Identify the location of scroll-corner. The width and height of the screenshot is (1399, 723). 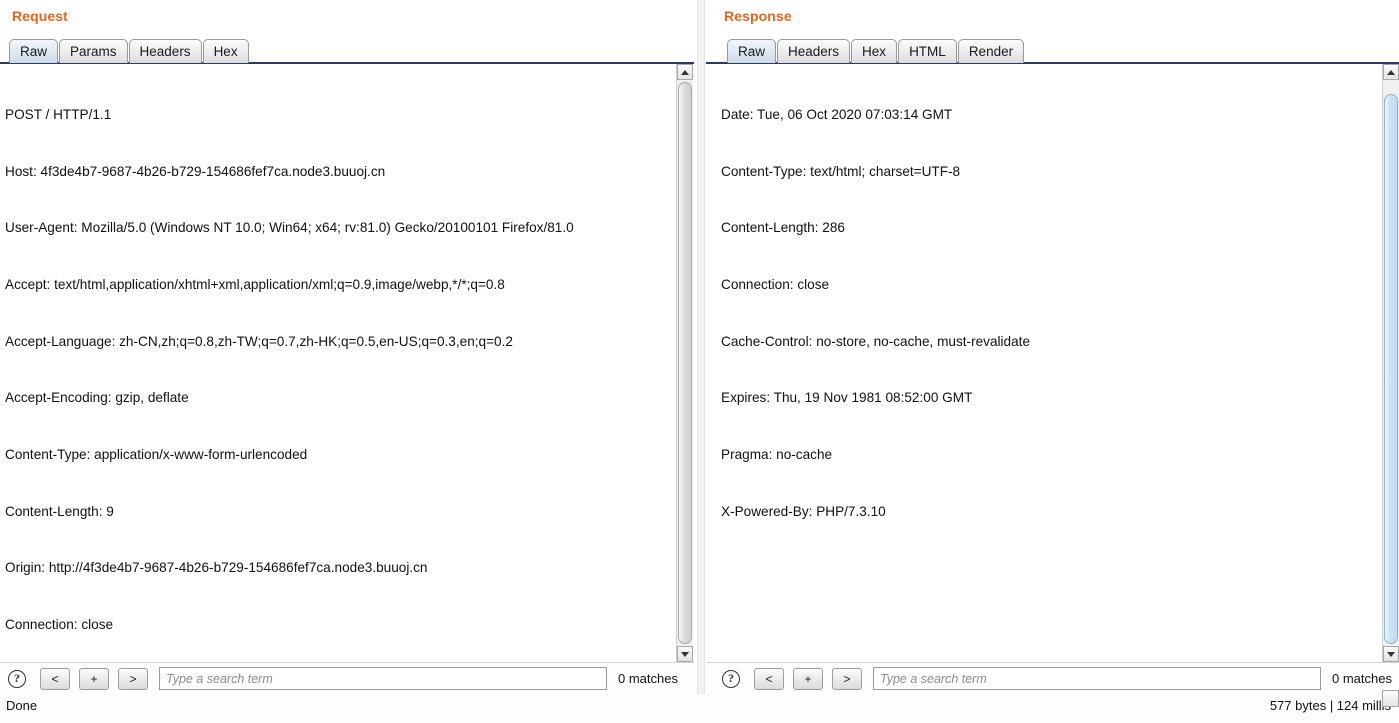
(1390, 698).